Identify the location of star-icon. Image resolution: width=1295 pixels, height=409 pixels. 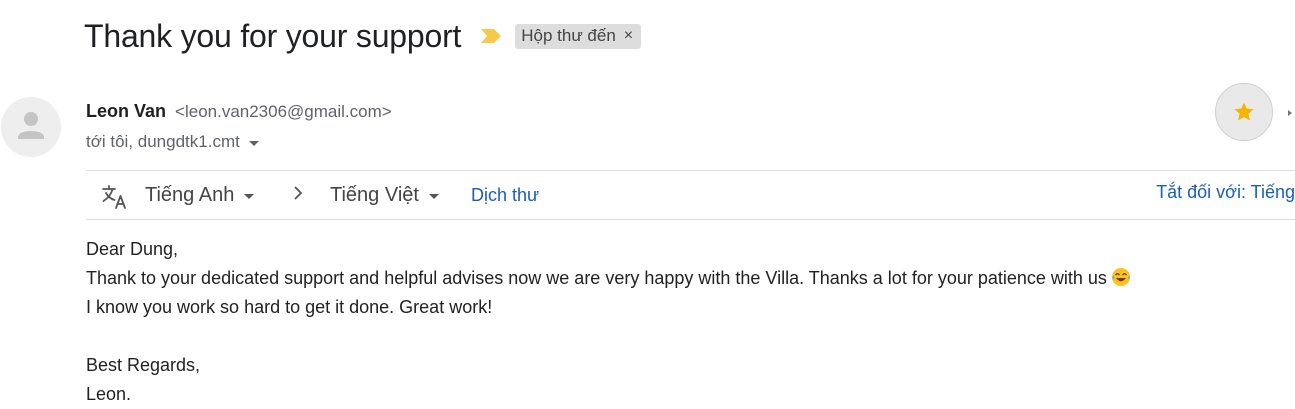
(1244, 111).